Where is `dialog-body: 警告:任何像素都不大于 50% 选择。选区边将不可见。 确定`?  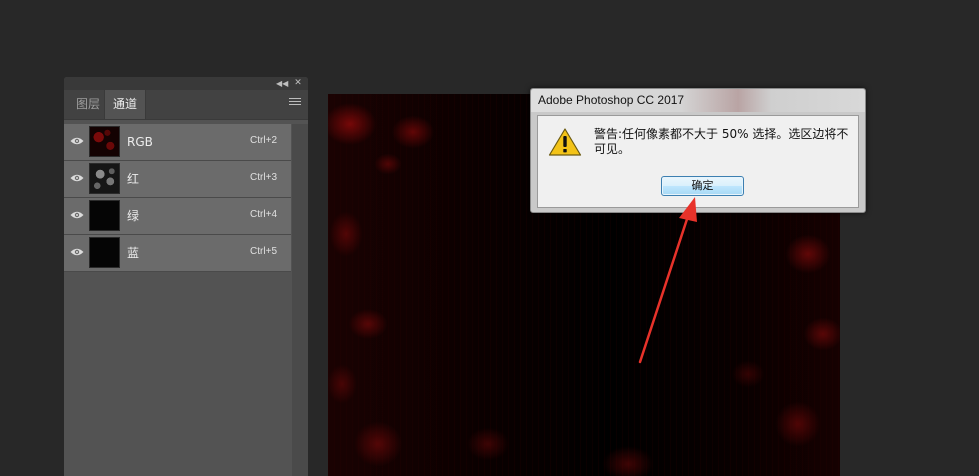 dialog-body: 警告:任何像素都不大于 50% 选择。选区边将不可见。 确定 is located at coordinates (698, 161).